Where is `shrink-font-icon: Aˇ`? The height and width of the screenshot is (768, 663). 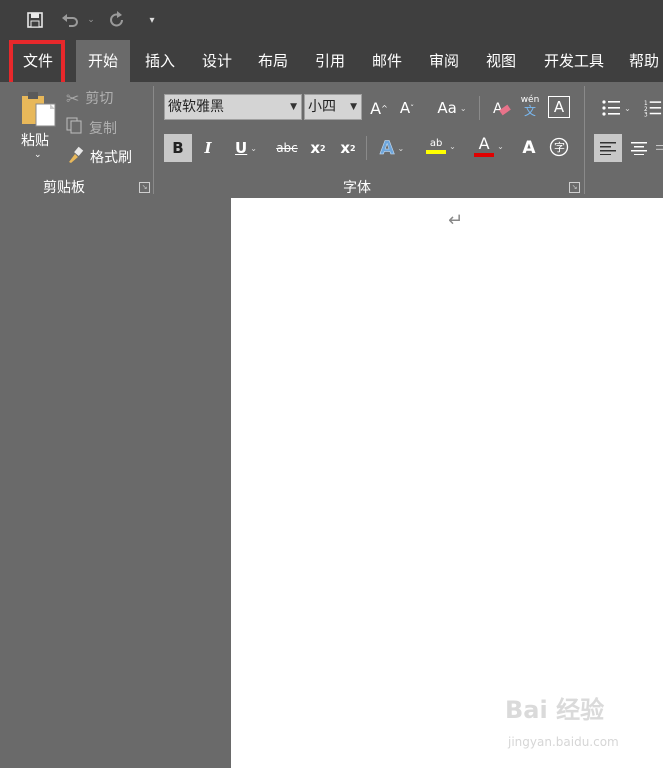 shrink-font-icon: Aˇ is located at coordinates (407, 108).